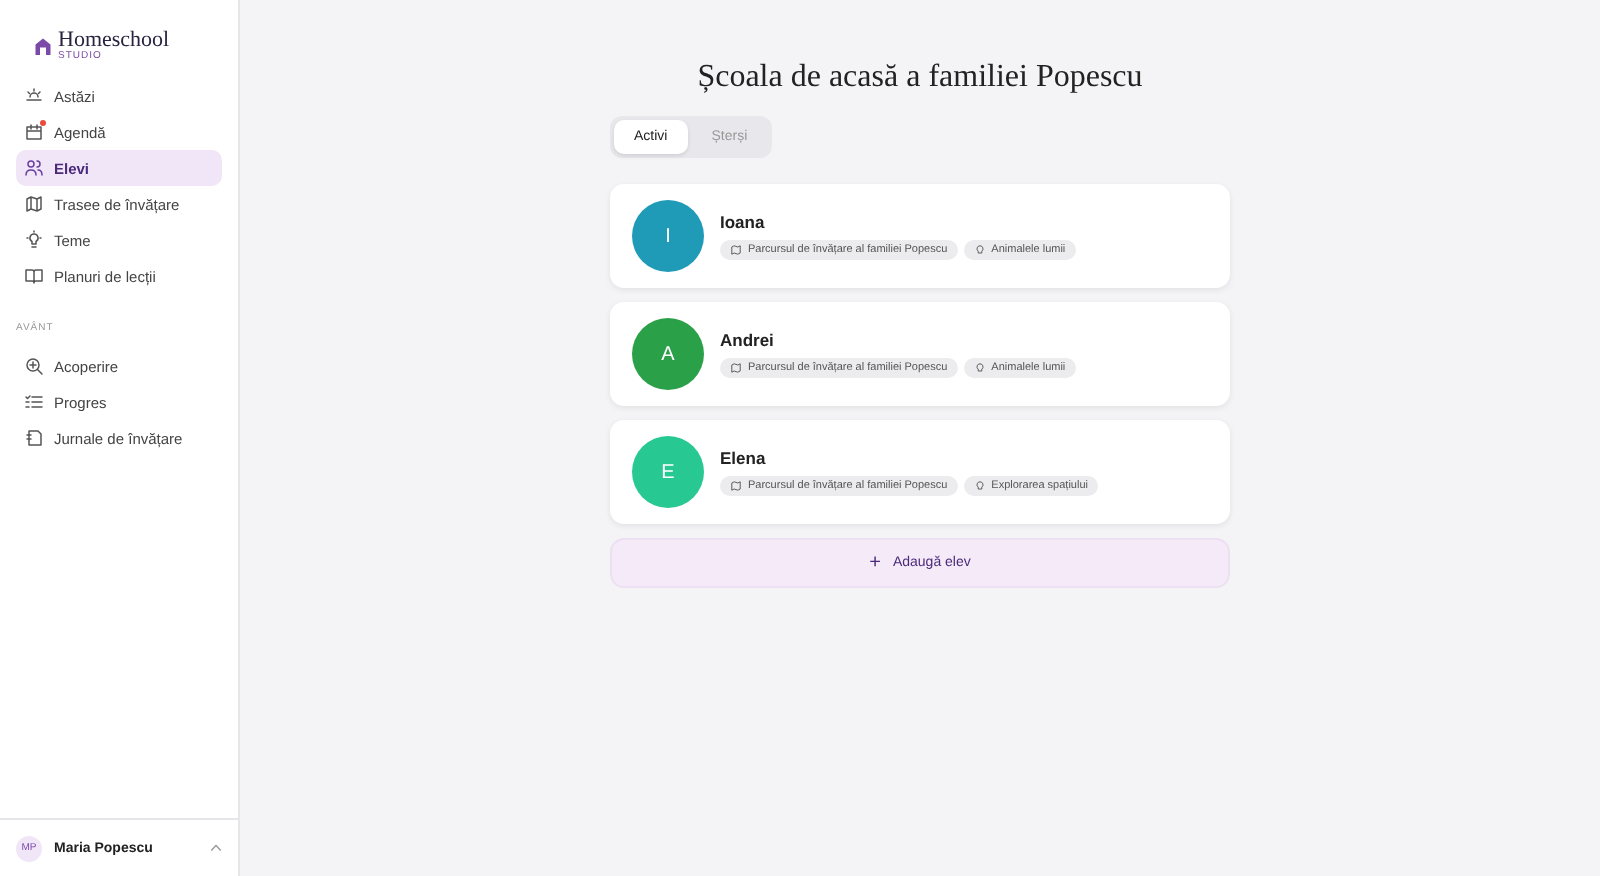 The width and height of the screenshot is (1600, 876). I want to click on student-name: Andrei, so click(748, 340).